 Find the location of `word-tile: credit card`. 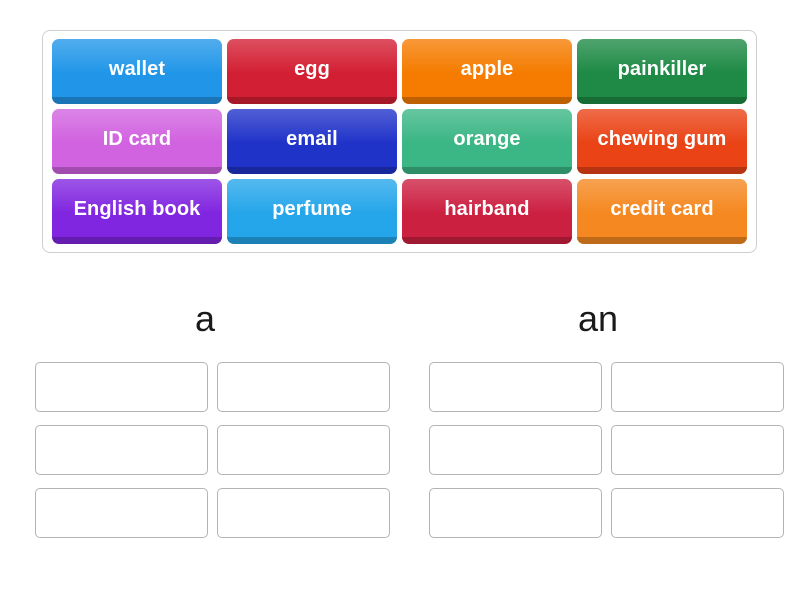

word-tile: credit card is located at coordinates (662, 211).